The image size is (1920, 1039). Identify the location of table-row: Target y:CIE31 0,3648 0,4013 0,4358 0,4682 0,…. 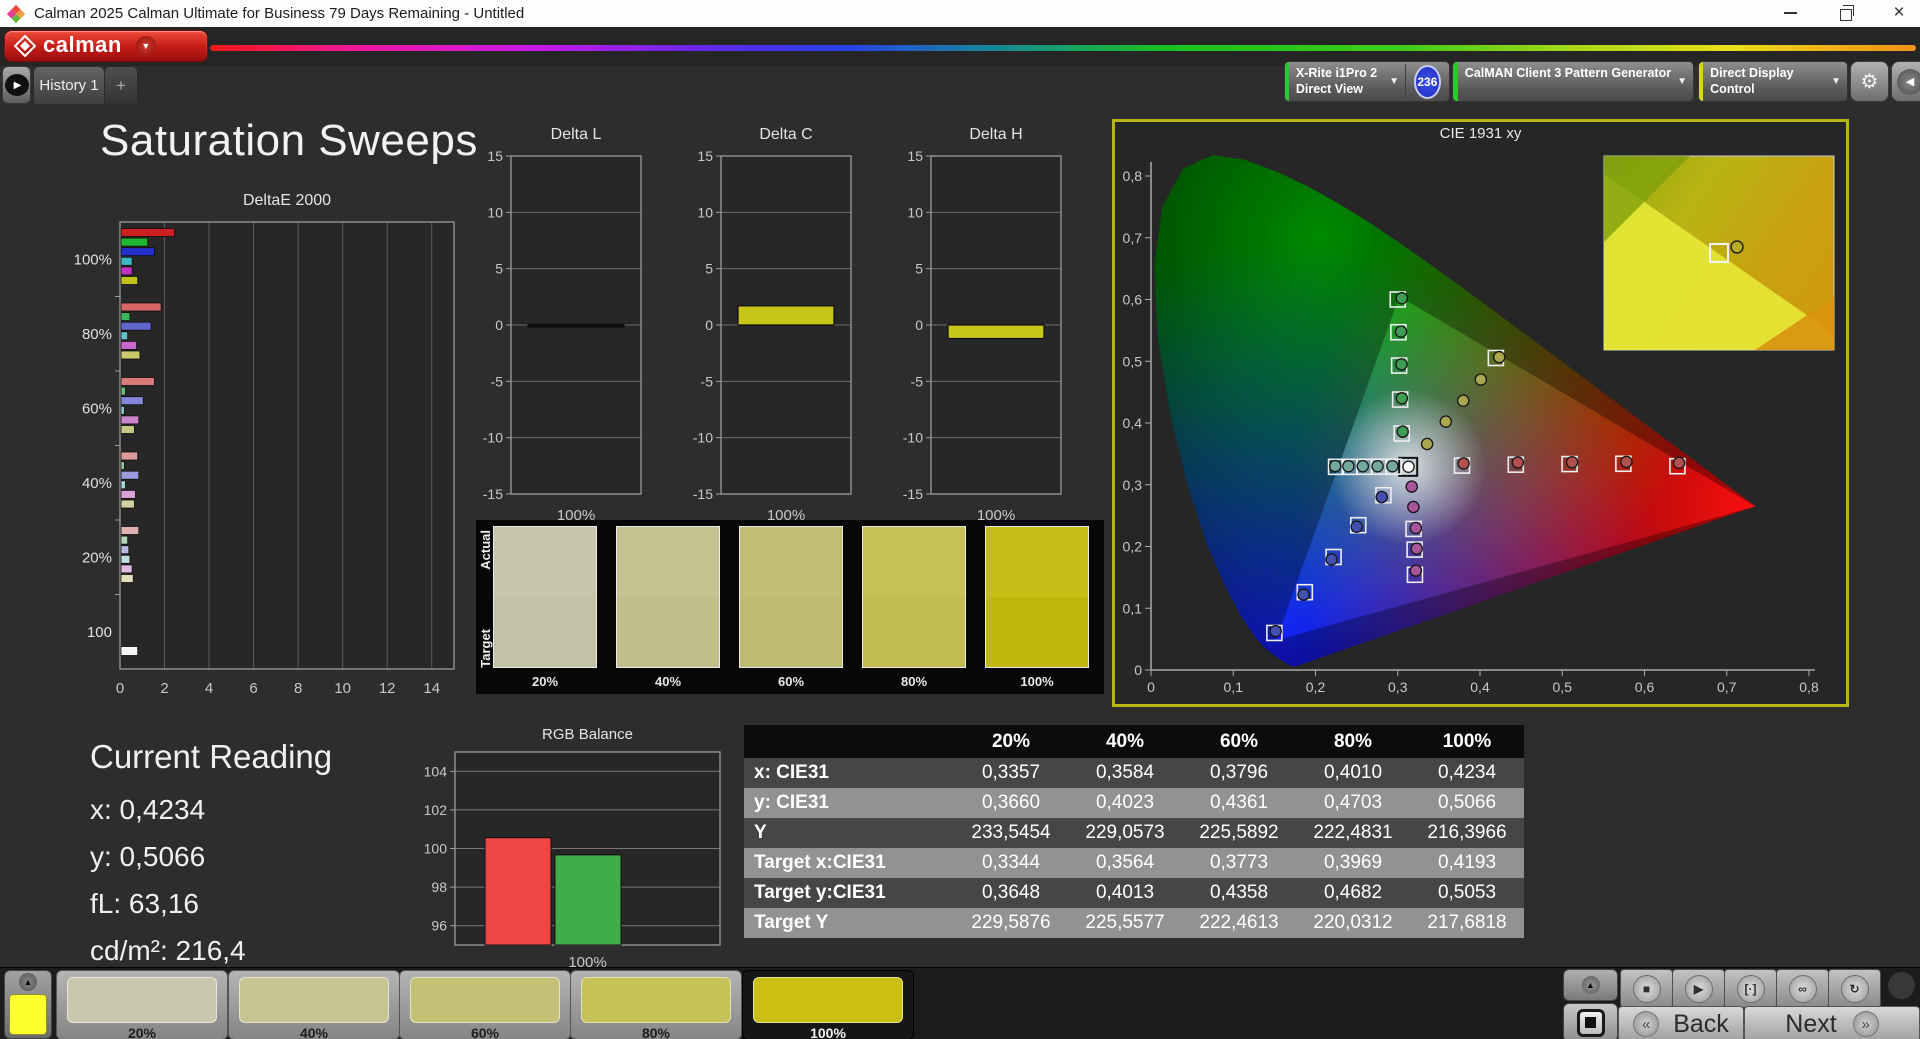
(1134, 893).